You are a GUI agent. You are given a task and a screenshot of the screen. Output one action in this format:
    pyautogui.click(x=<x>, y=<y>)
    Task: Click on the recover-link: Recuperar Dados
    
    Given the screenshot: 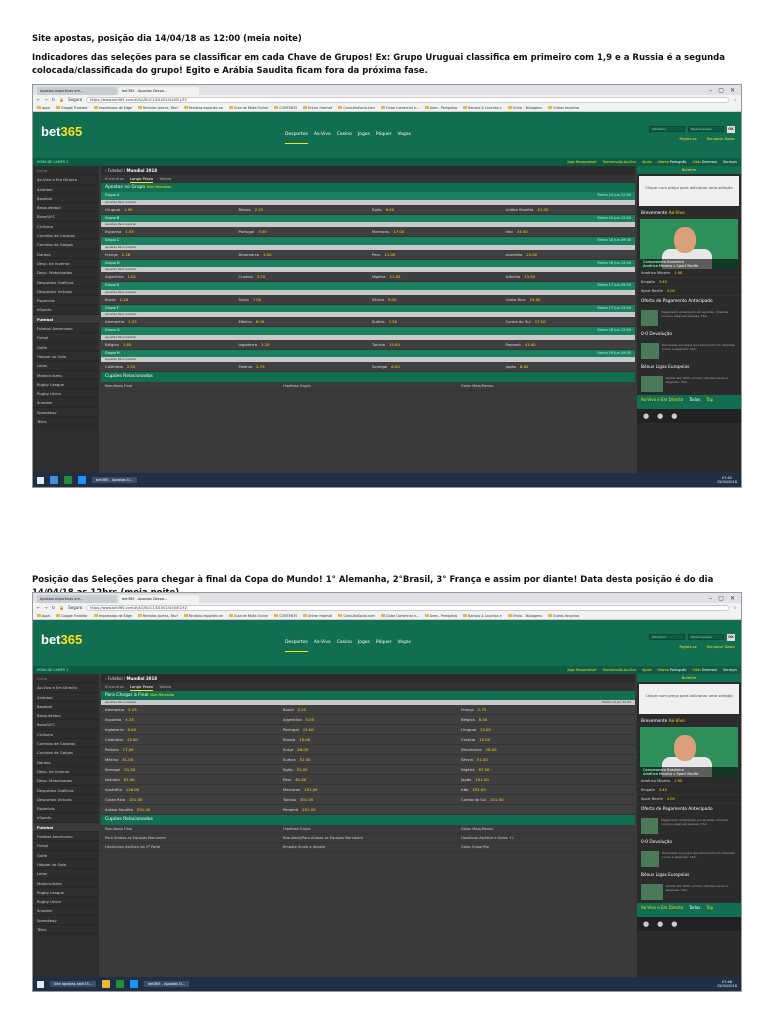 What is the action you would take?
    pyautogui.click(x=721, y=139)
    